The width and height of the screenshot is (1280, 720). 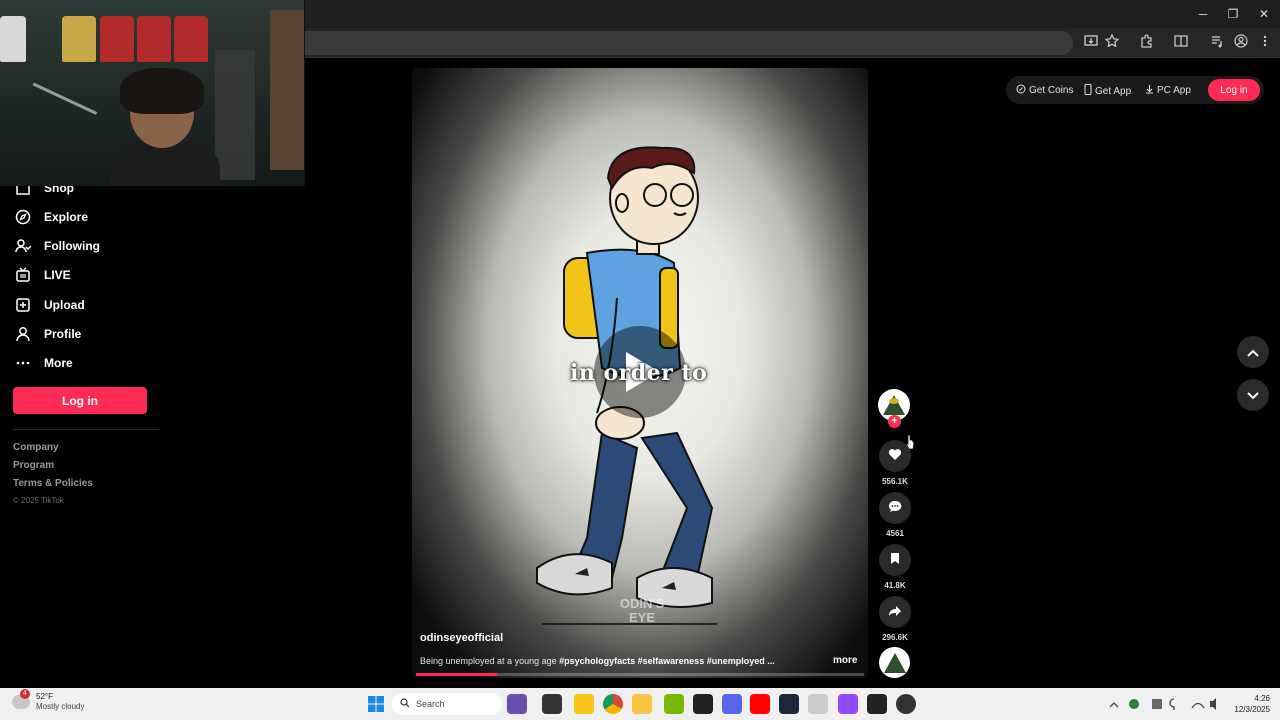 What do you see at coordinates (1160, 704) in the screenshot?
I see `system-tray` at bounding box center [1160, 704].